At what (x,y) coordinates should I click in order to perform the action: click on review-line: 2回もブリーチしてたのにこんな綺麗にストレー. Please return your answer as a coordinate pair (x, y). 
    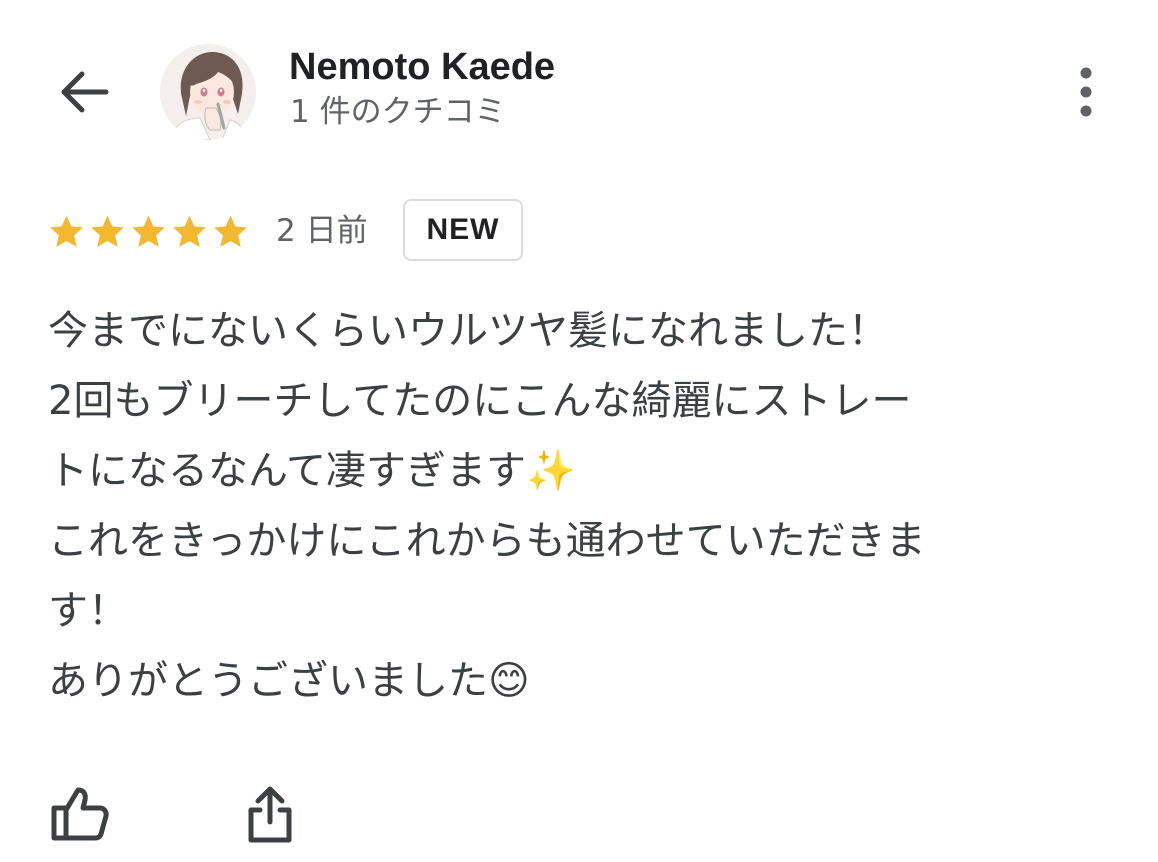
    Looking at the image, I should click on (480, 401).